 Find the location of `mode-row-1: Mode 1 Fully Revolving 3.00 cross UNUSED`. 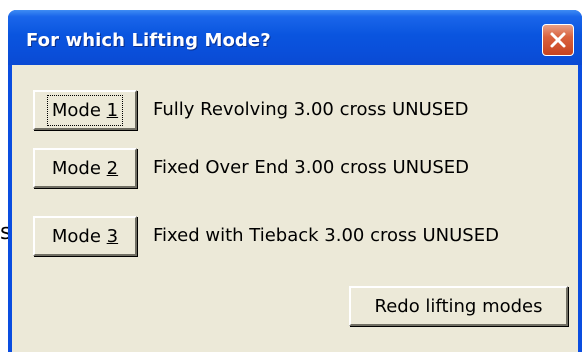

mode-row-1: Mode 1 Fully Revolving 3.00 cross UNUSED is located at coordinates (295, 110).